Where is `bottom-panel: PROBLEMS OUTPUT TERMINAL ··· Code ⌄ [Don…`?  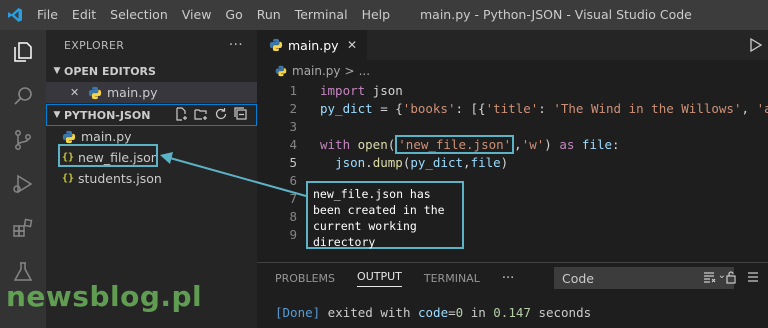 bottom-panel: PROBLEMS OUTPUT TERMINAL ··· Code ⌄ [Don… is located at coordinates (512, 295).